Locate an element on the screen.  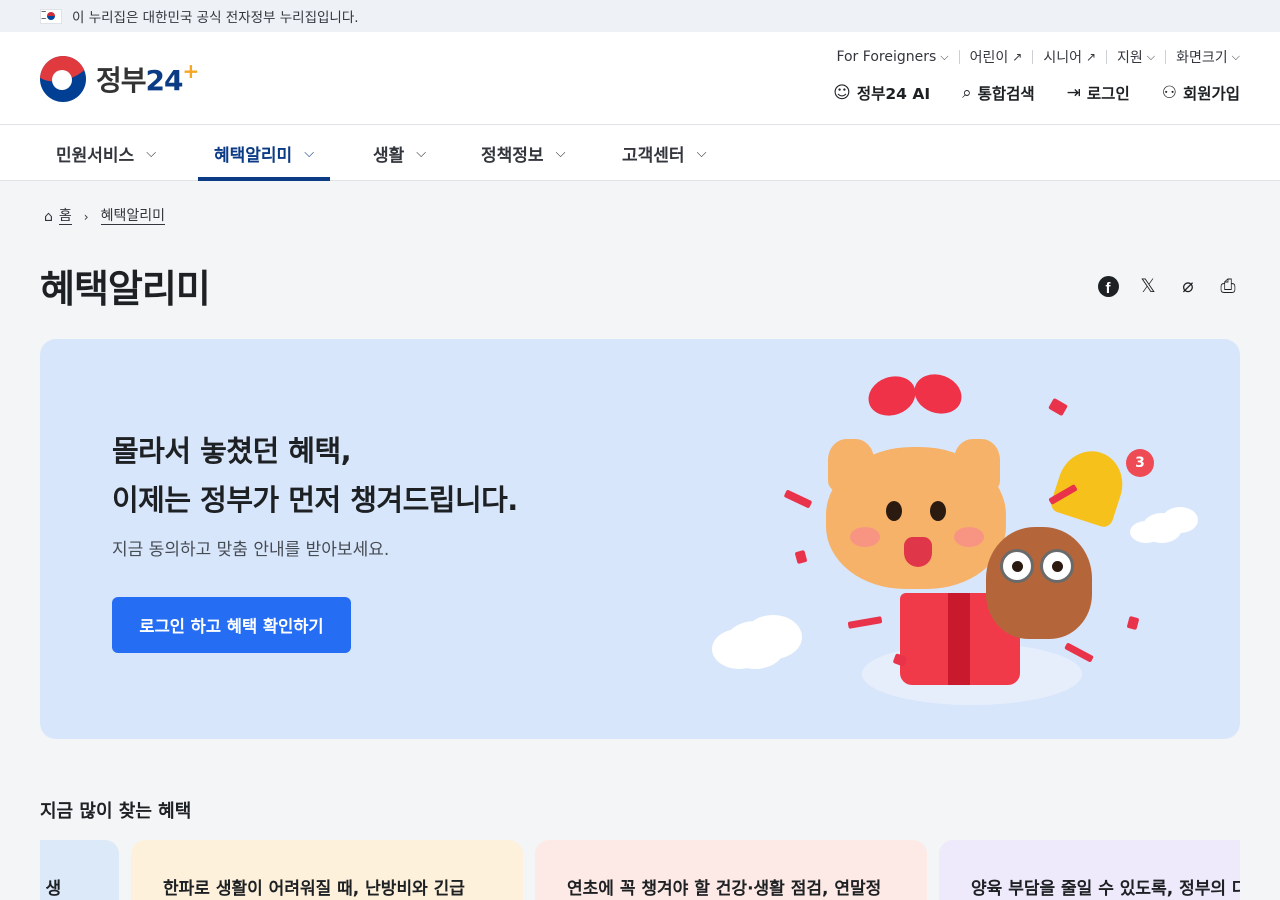
header-actions: ☺ 정부24 AI ⌕ 통합검색 ⇥ 로그인 ⚇ 회원가입 is located at coordinates (1020, 93).